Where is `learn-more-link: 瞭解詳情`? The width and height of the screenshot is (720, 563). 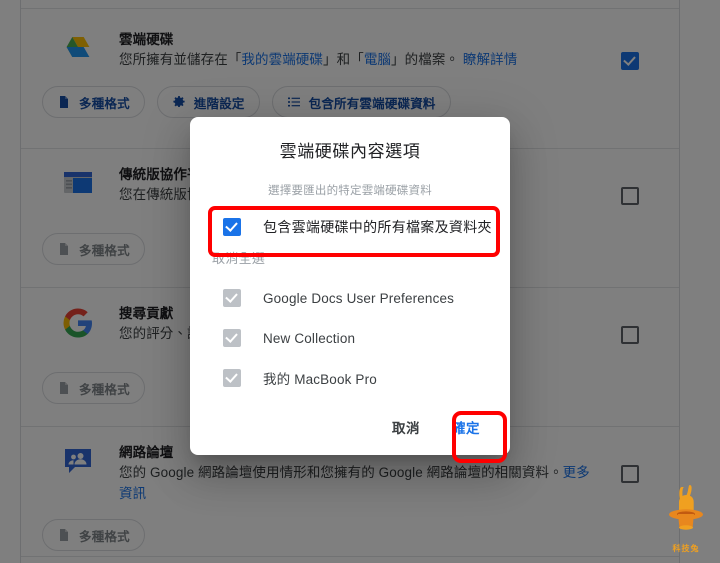 learn-more-link: 瞭解詳情 is located at coordinates (490, 59).